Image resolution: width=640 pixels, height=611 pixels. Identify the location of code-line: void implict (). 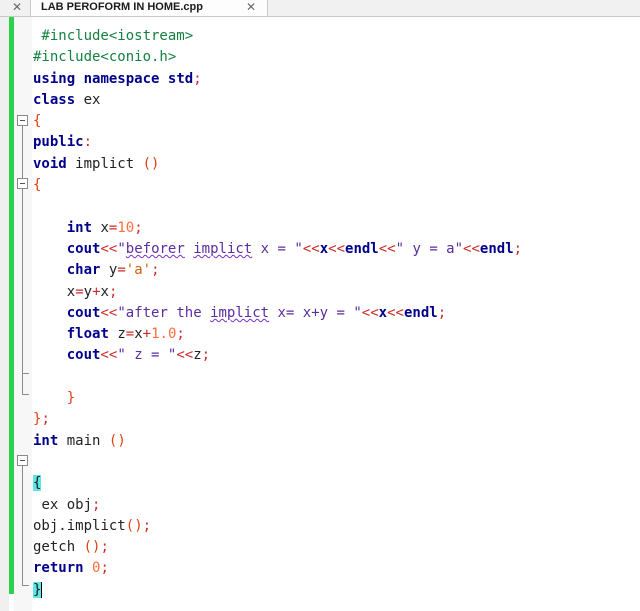
(336, 164).